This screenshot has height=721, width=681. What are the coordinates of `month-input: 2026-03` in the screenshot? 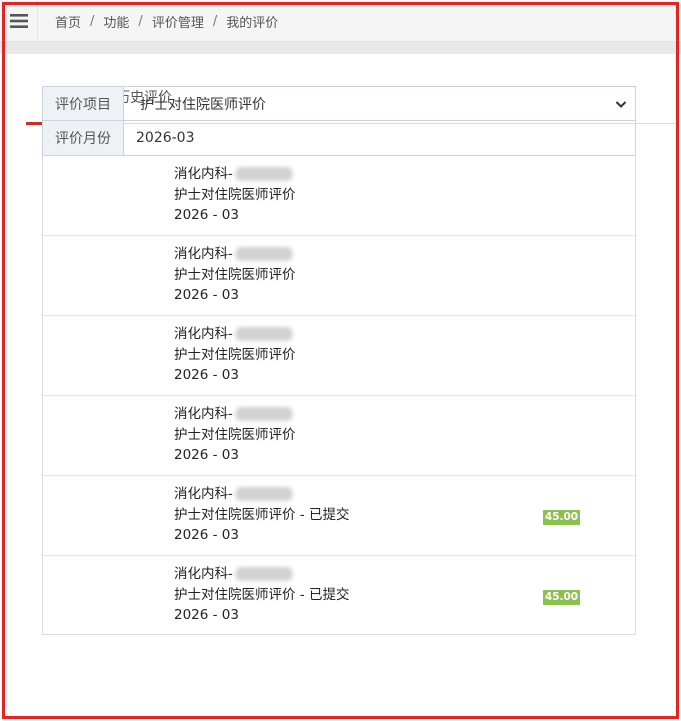 It's located at (379, 138).